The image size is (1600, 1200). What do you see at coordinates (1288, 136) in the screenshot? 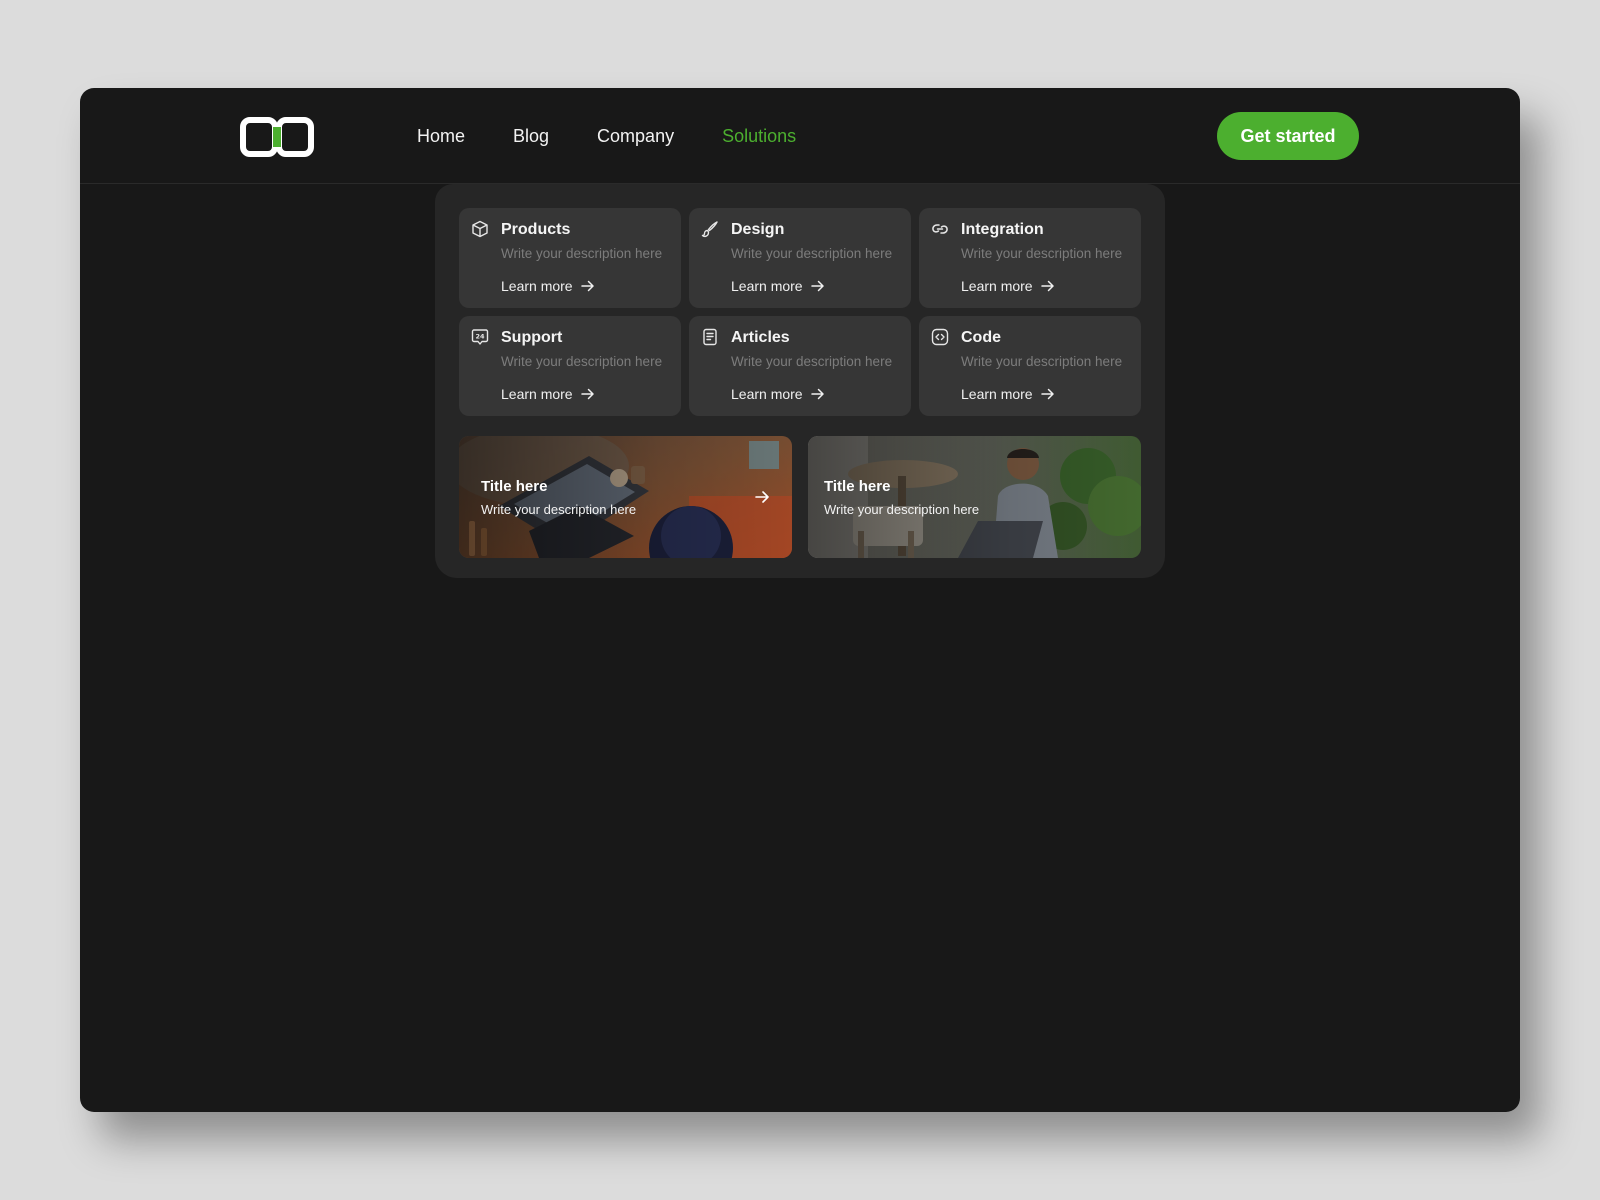
I see `get-started-button: Get started` at bounding box center [1288, 136].